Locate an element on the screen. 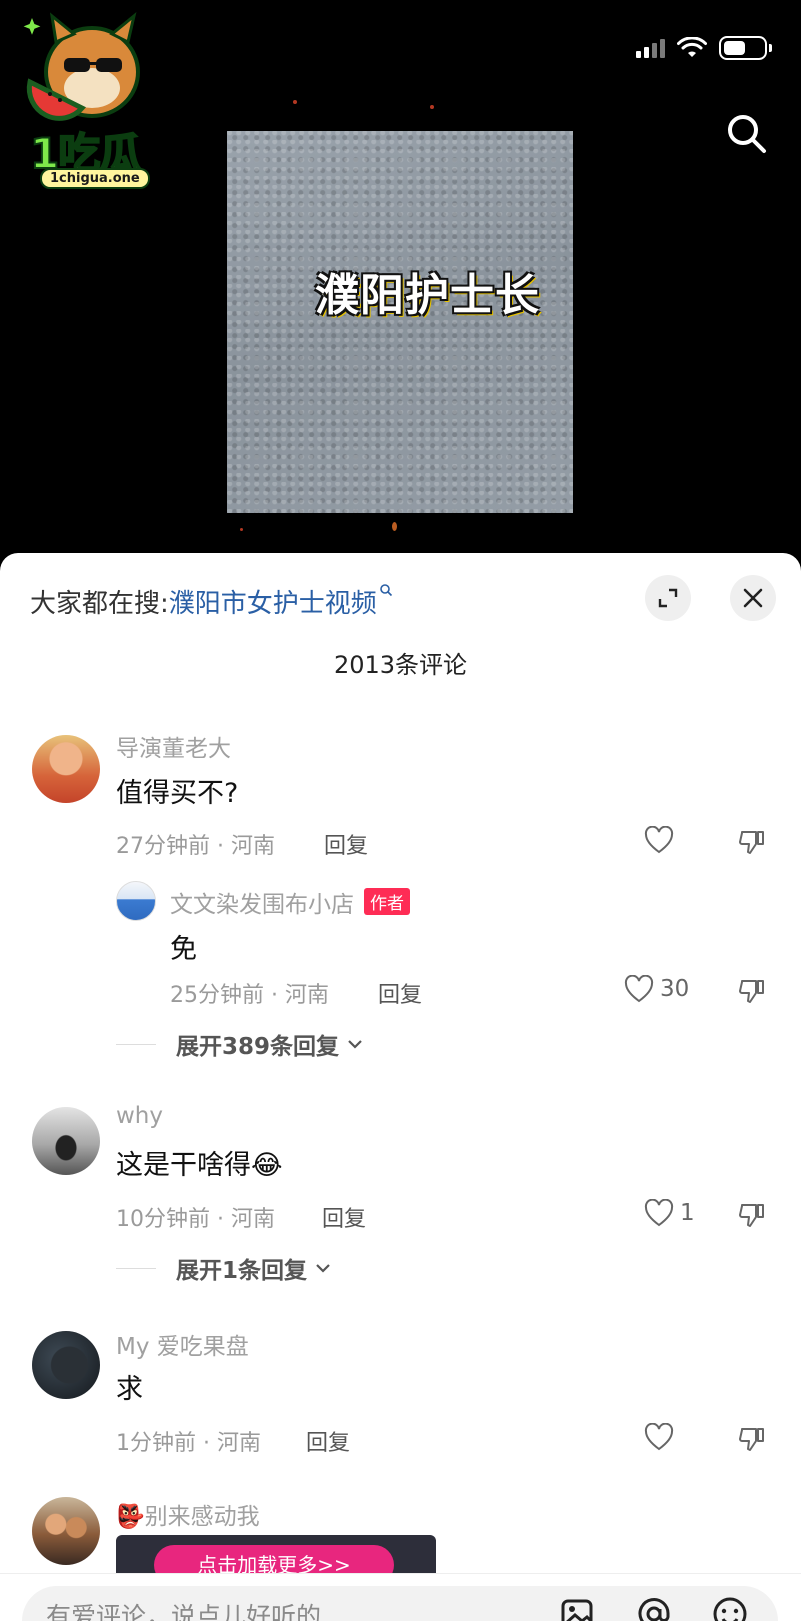 This screenshot has height=1621, width=801. comment-username: 导演董老大 is located at coordinates (173, 746).